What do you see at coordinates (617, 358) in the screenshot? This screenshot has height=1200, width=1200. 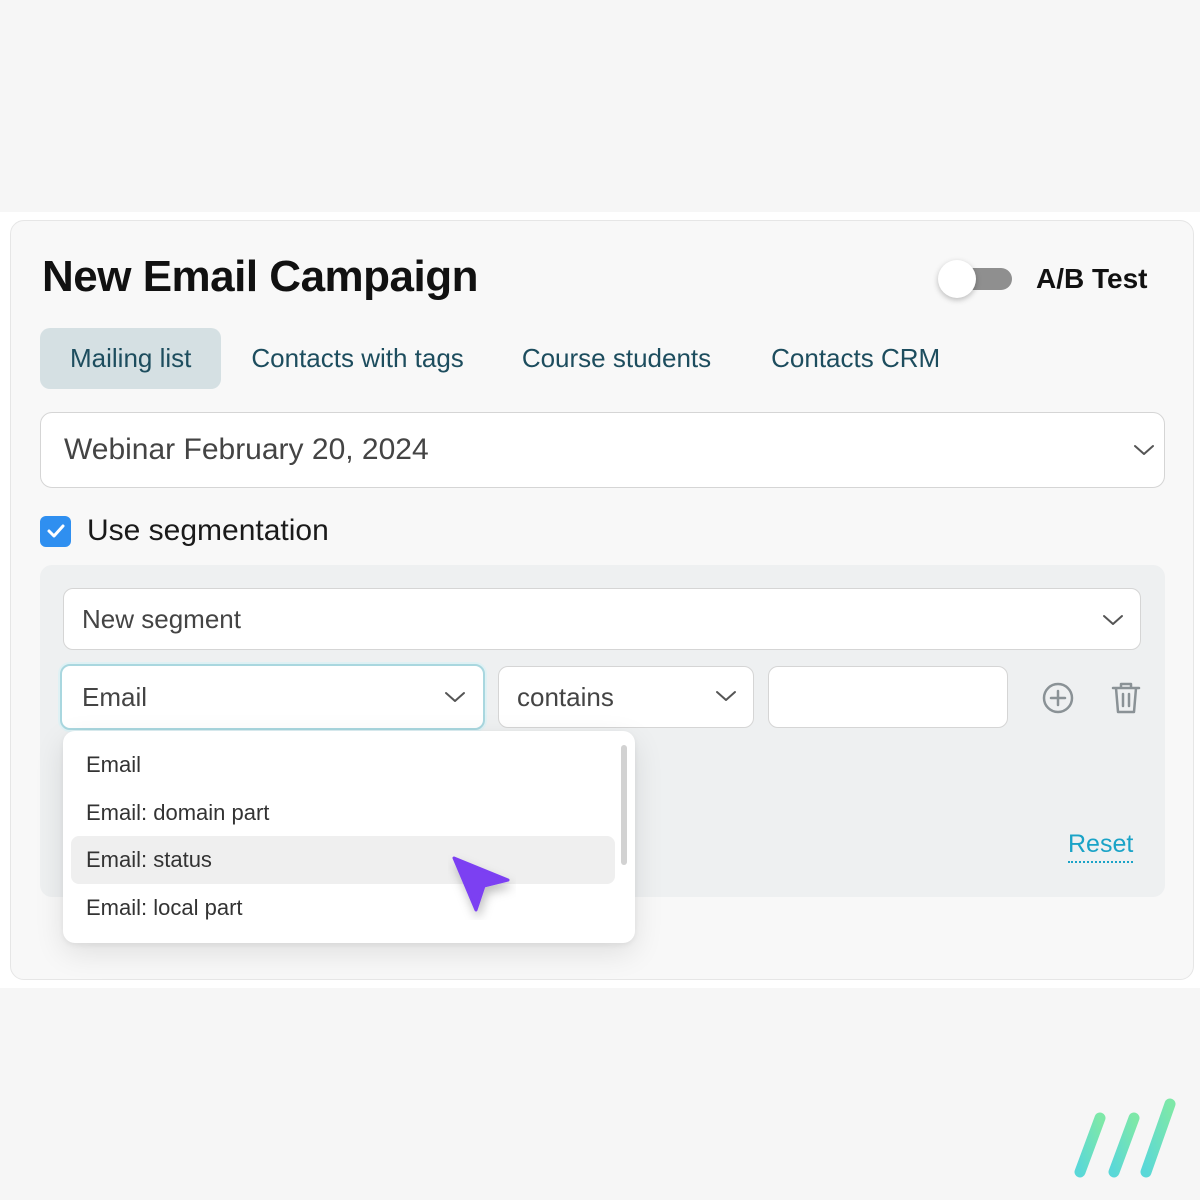 I see `tab-course-students: Course students` at bounding box center [617, 358].